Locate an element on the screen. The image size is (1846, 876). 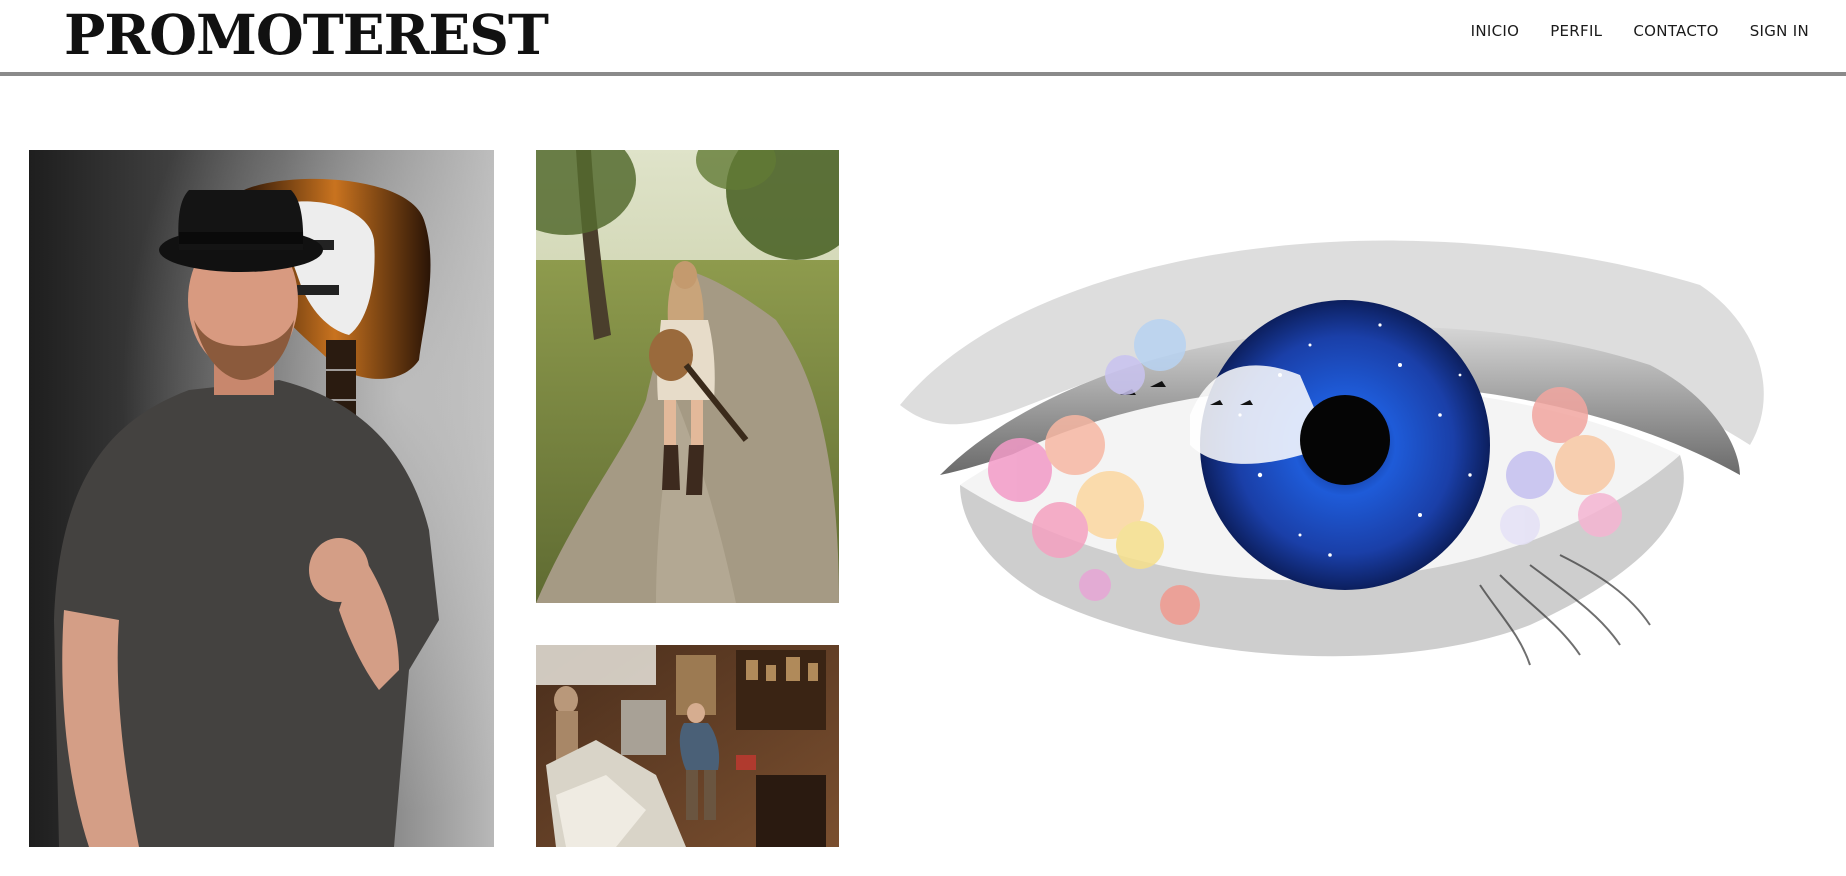
header-divider is located at coordinates (923, 74).